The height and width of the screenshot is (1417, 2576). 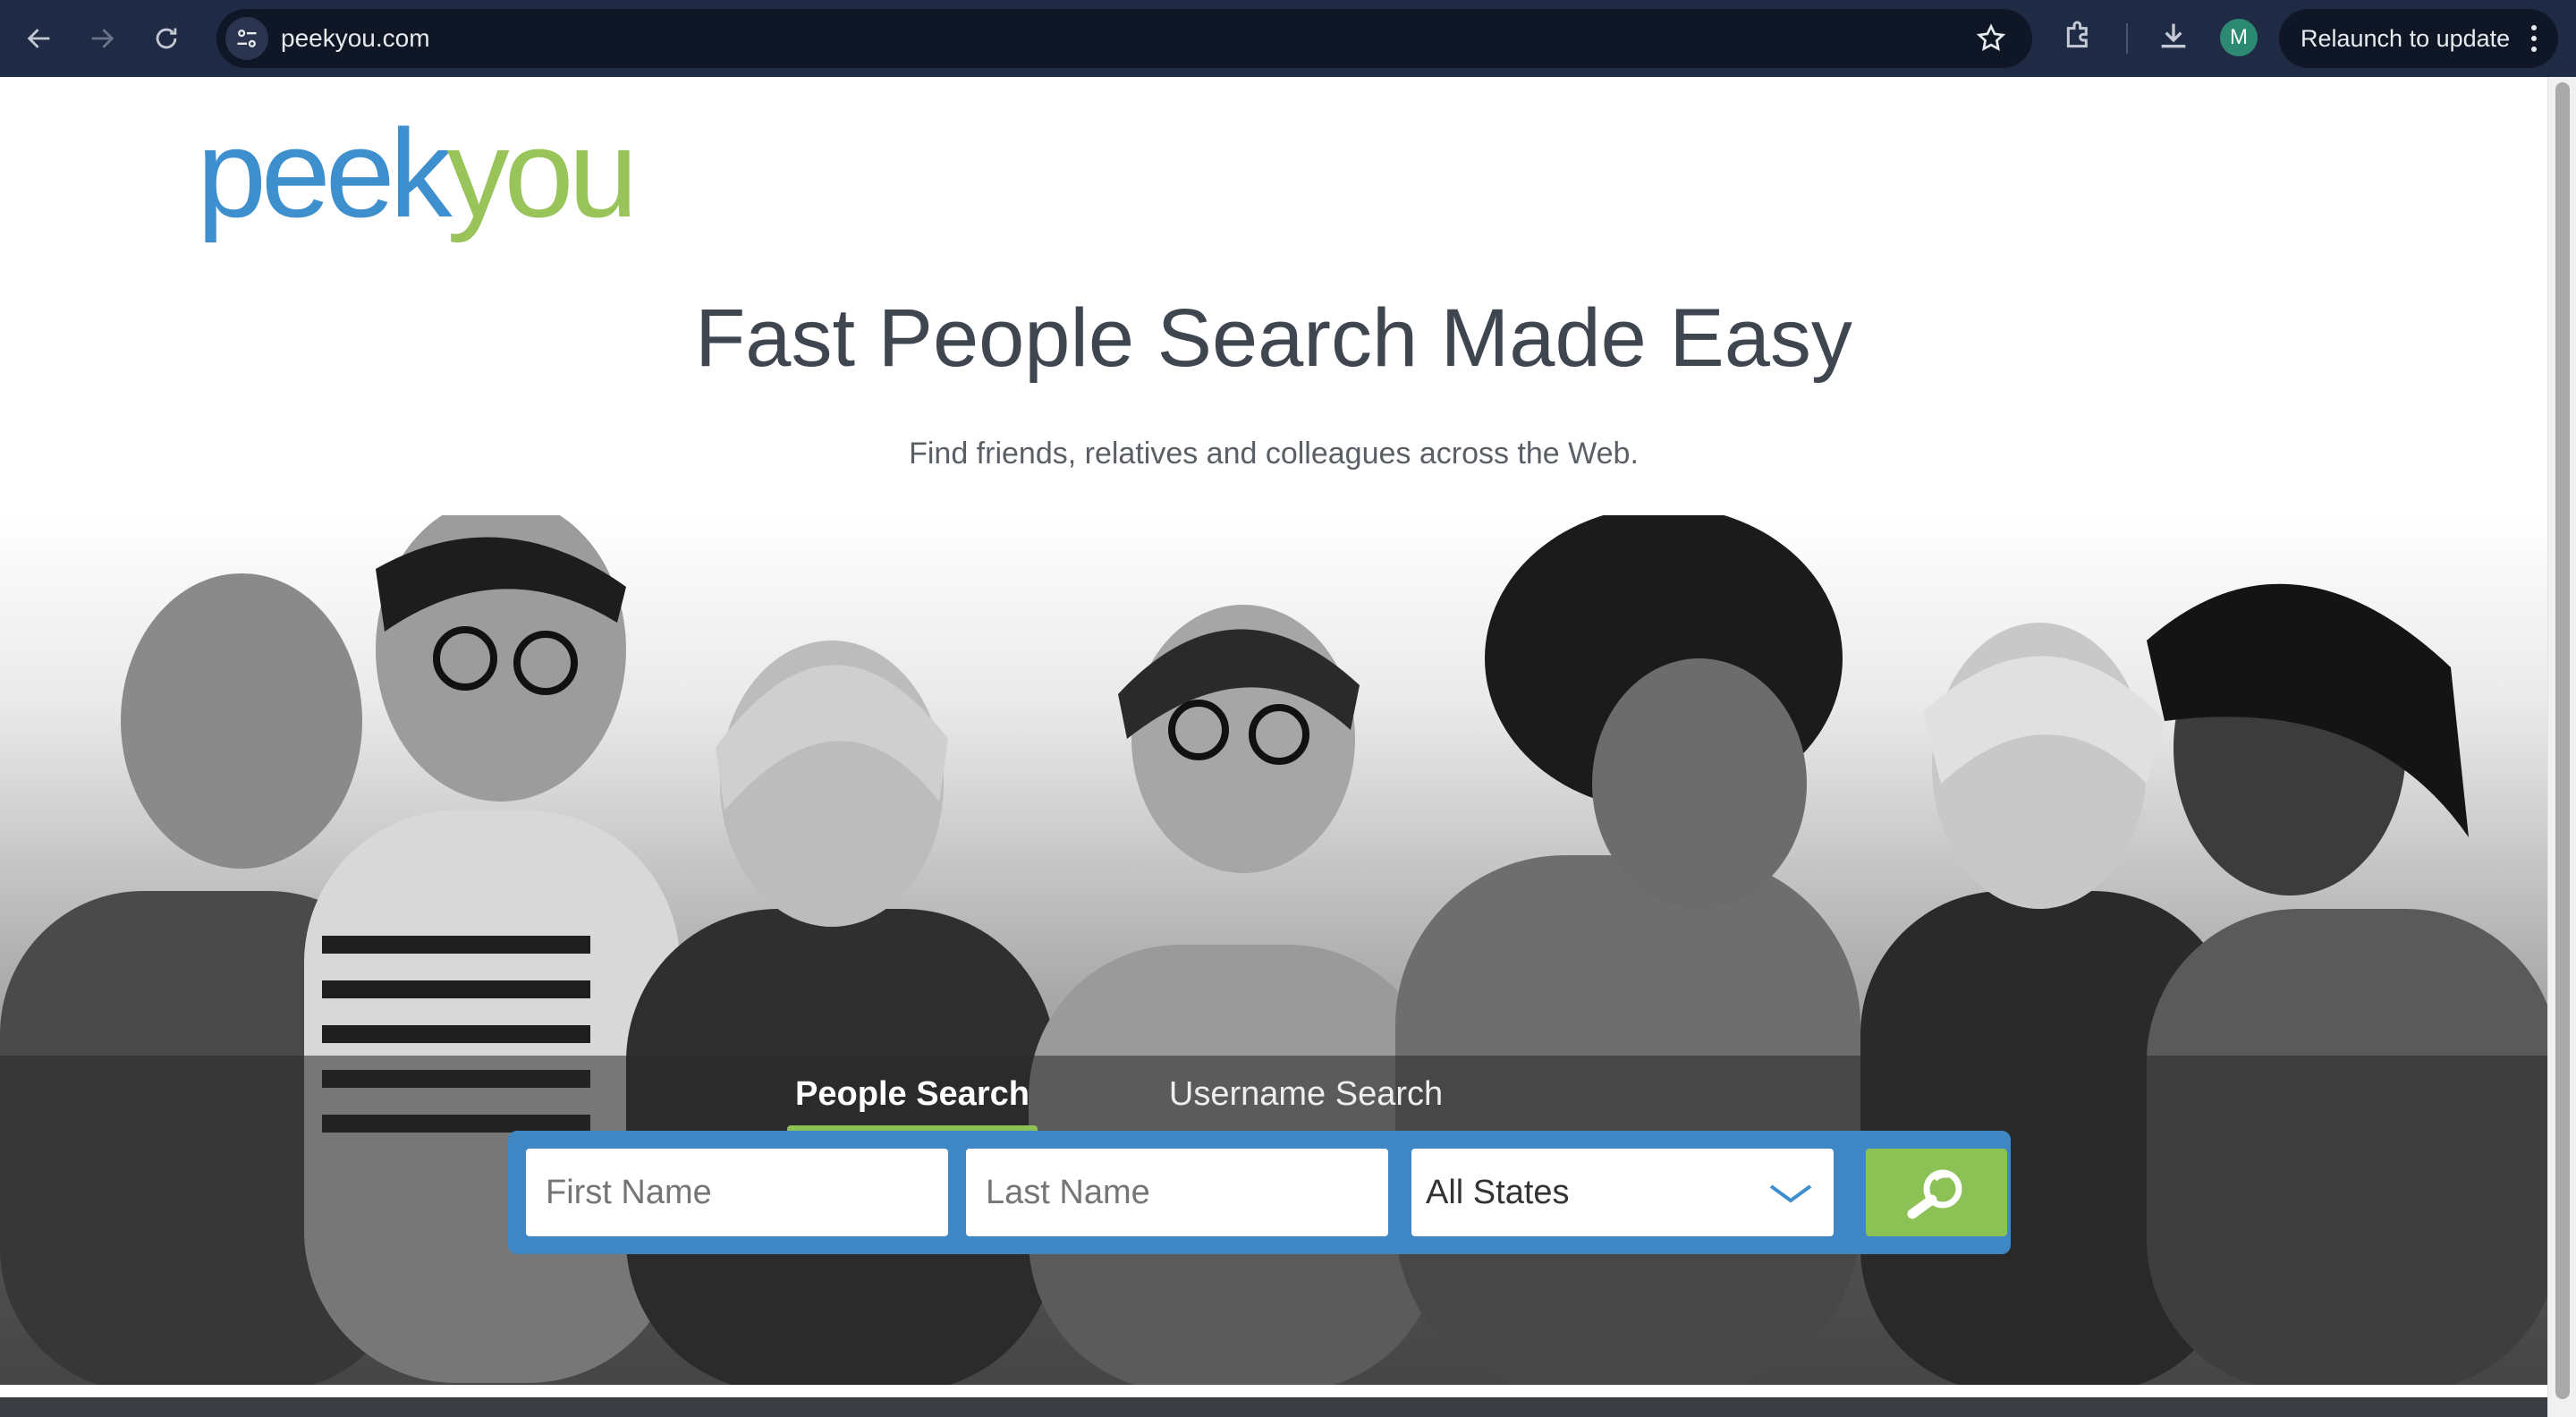 I want to click on footer-bar, so click(x=1273, y=1407).